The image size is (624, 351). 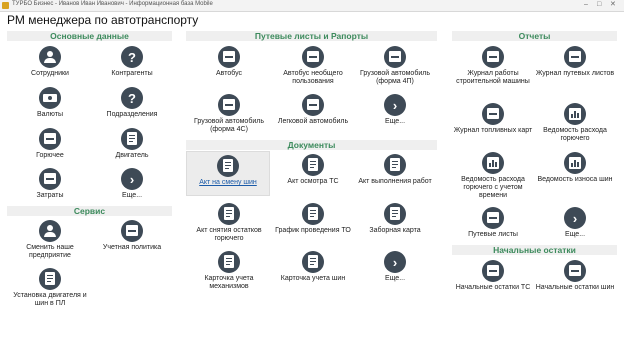 I want to click on tile-employees: Сотрудники, so click(x=50, y=62).